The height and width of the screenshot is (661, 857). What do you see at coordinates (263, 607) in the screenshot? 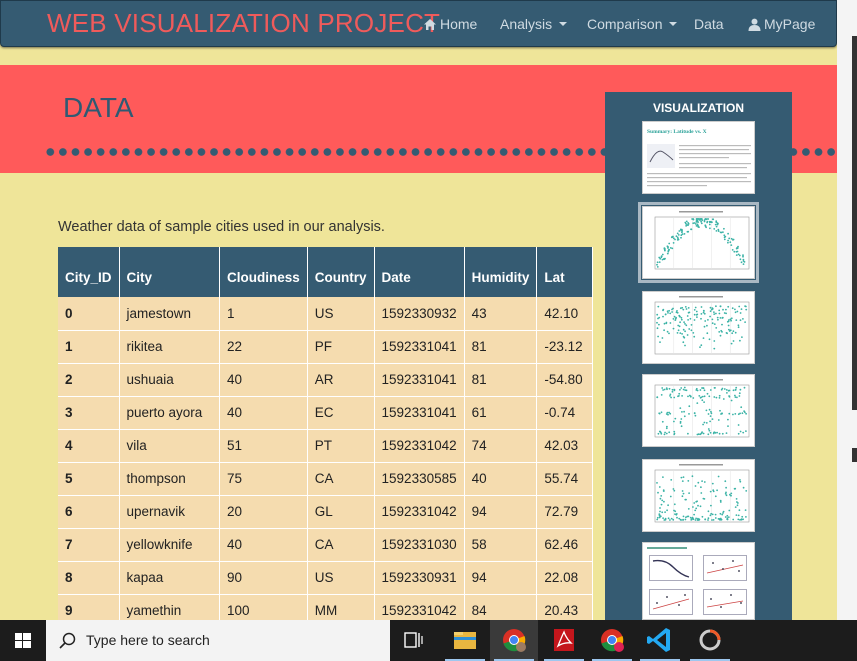
I see `table-cell-cloudiness: 100` at bounding box center [263, 607].